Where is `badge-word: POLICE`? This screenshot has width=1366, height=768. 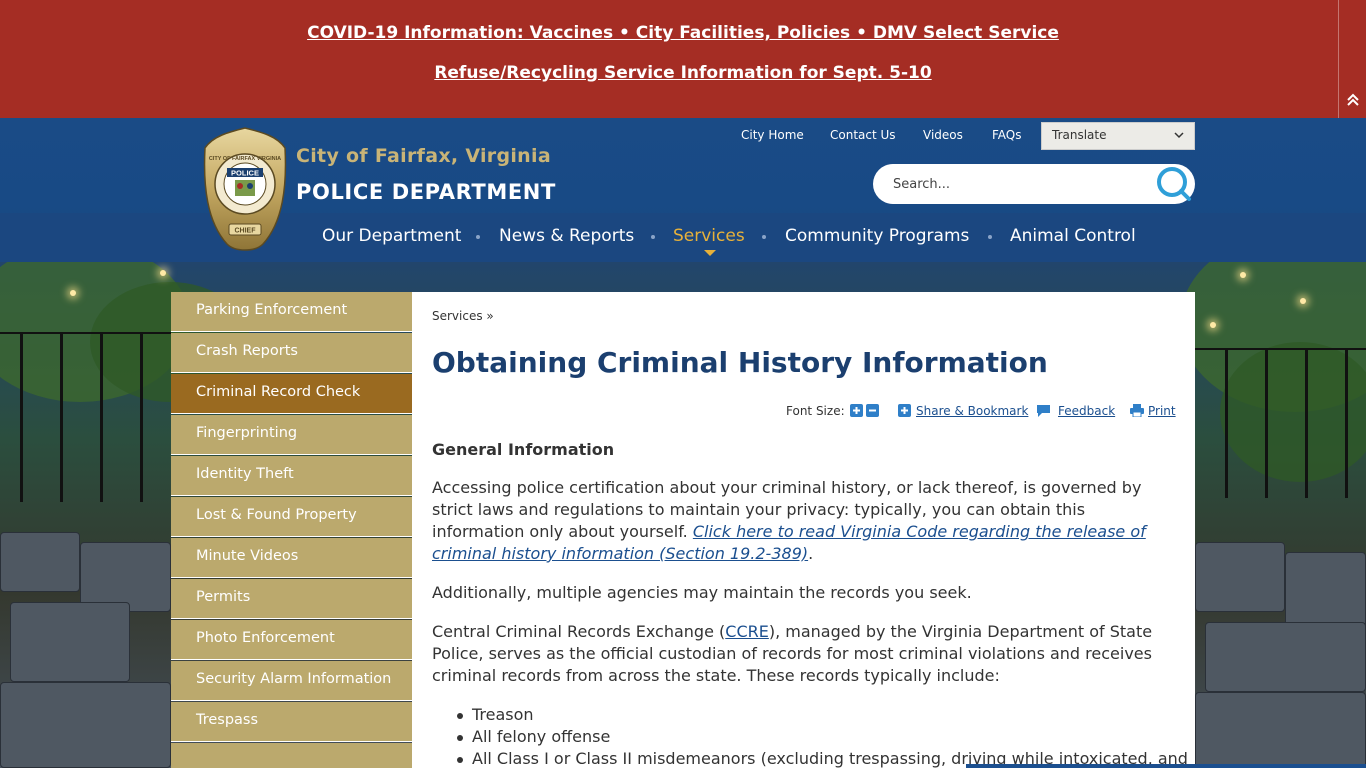
badge-word: POLICE is located at coordinates (245, 173).